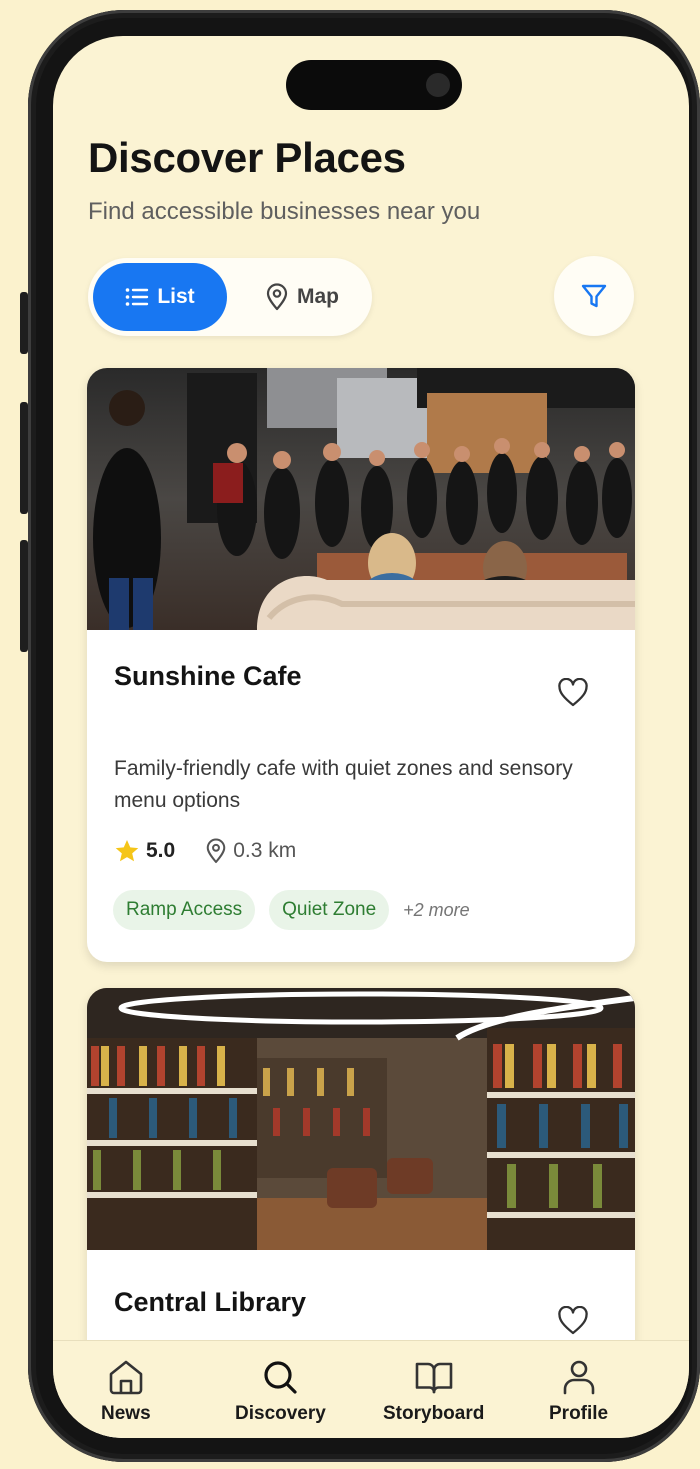  What do you see at coordinates (24, 323) in the screenshot?
I see `mute-switch` at bounding box center [24, 323].